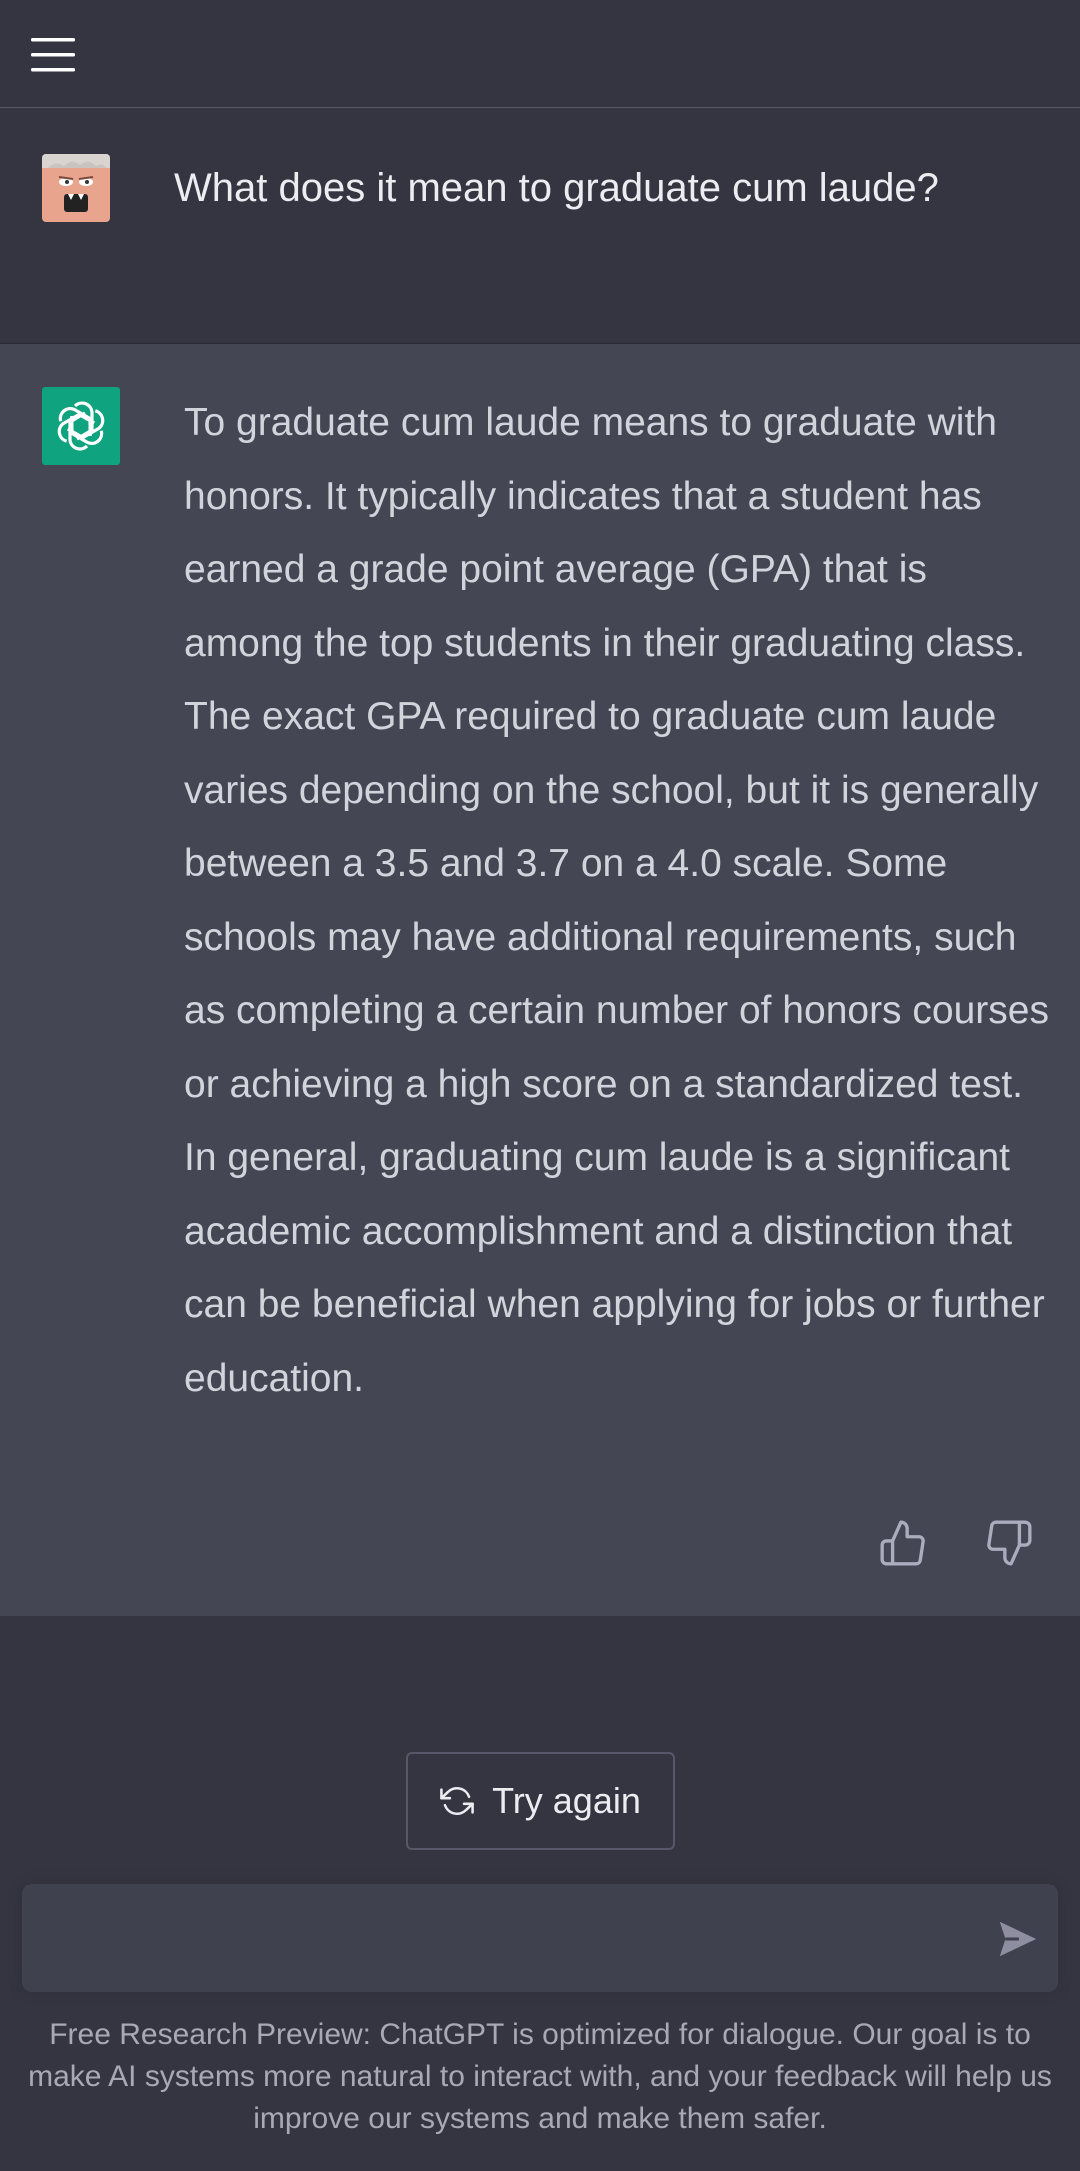 The height and width of the screenshot is (2171, 1080). Describe the element at coordinates (903, 1543) in the screenshot. I see `thumbs-up-icon` at that location.